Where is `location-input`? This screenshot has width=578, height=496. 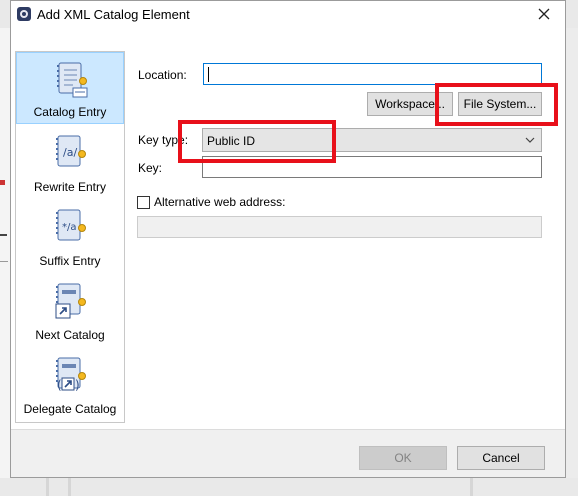 location-input is located at coordinates (372, 74).